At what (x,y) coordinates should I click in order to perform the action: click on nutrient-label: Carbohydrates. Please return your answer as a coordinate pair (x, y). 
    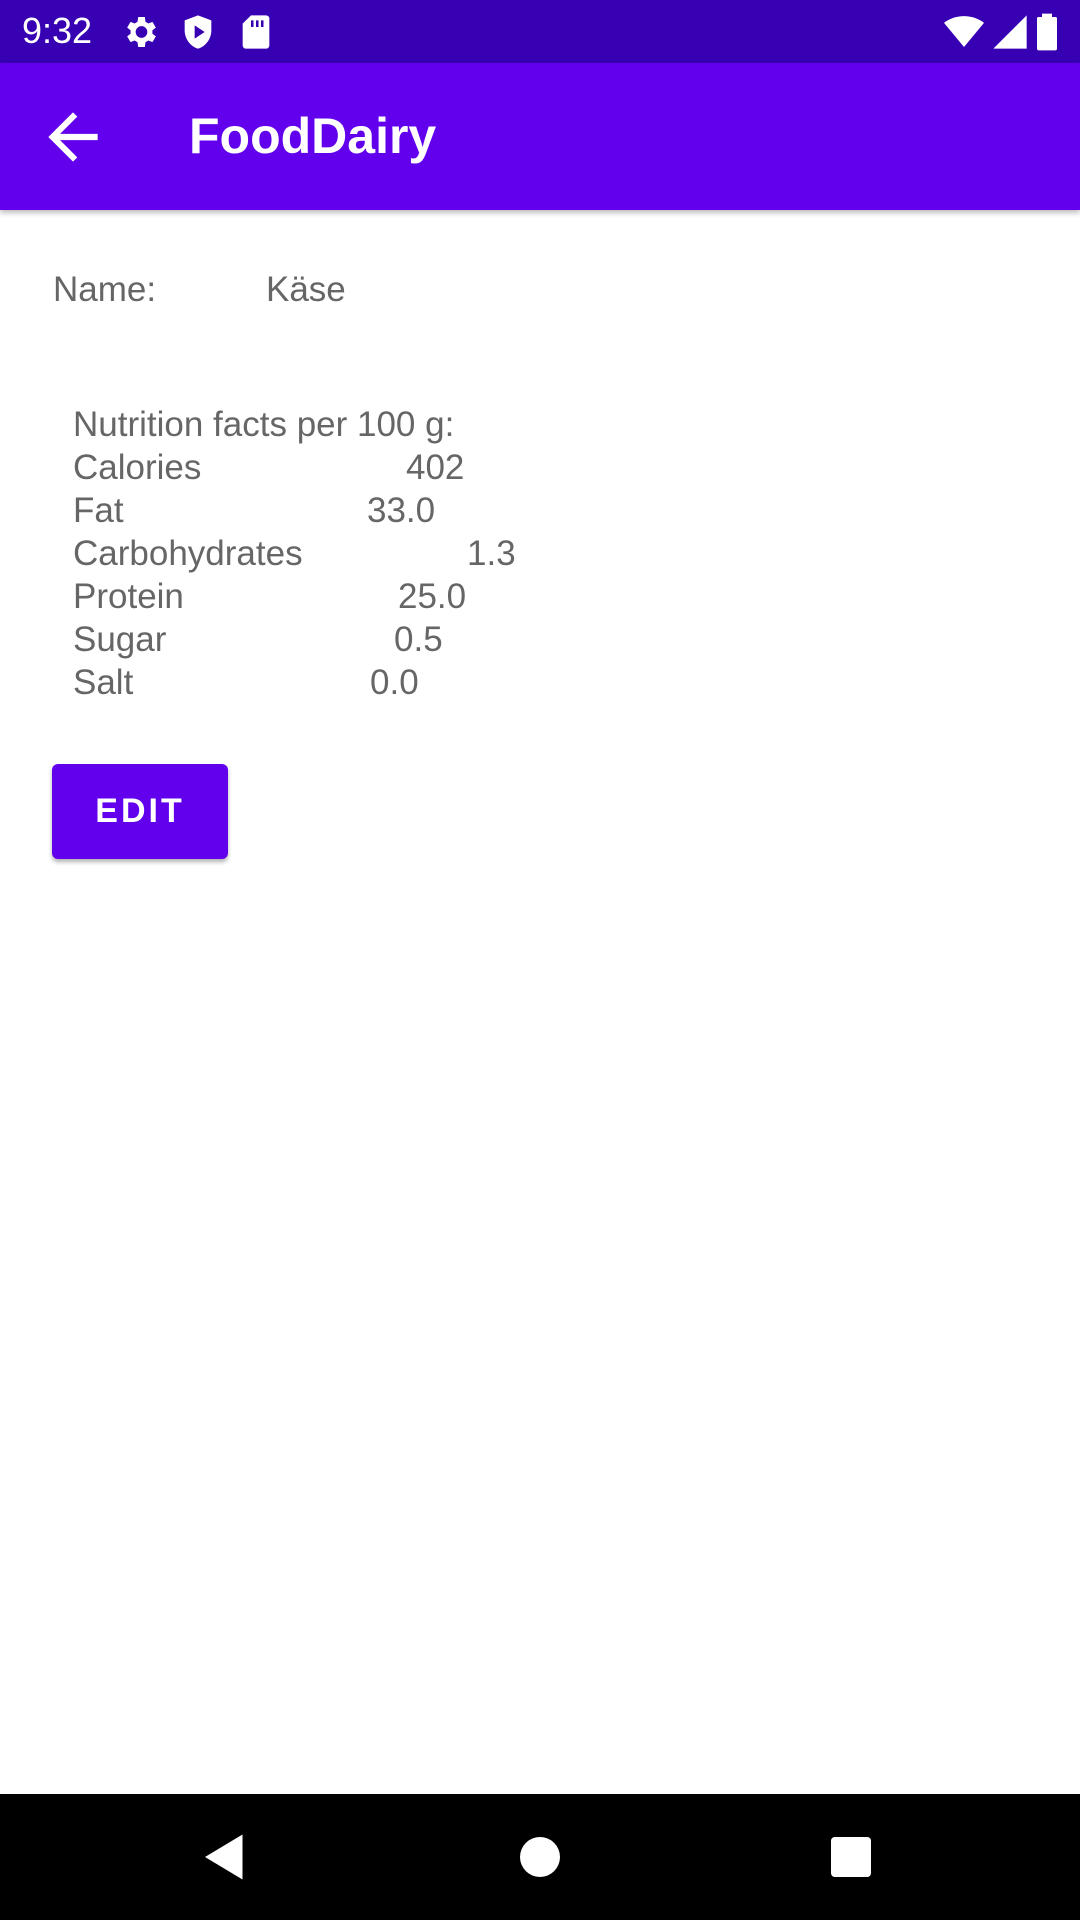
    Looking at the image, I should click on (188, 553).